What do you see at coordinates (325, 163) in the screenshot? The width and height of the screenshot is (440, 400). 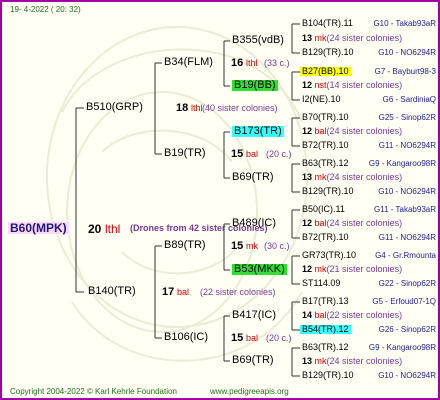 I see `g4-queen-7: B63(TR).12` at bounding box center [325, 163].